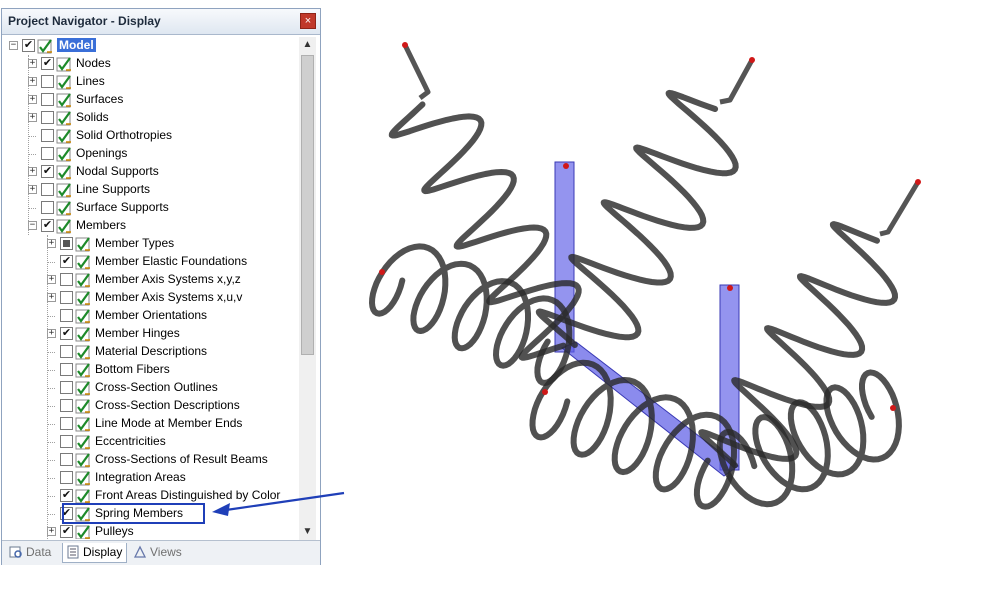 This screenshot has height=607, width=982. I want to click on tree-item-label: Solids, so click(92, 117).